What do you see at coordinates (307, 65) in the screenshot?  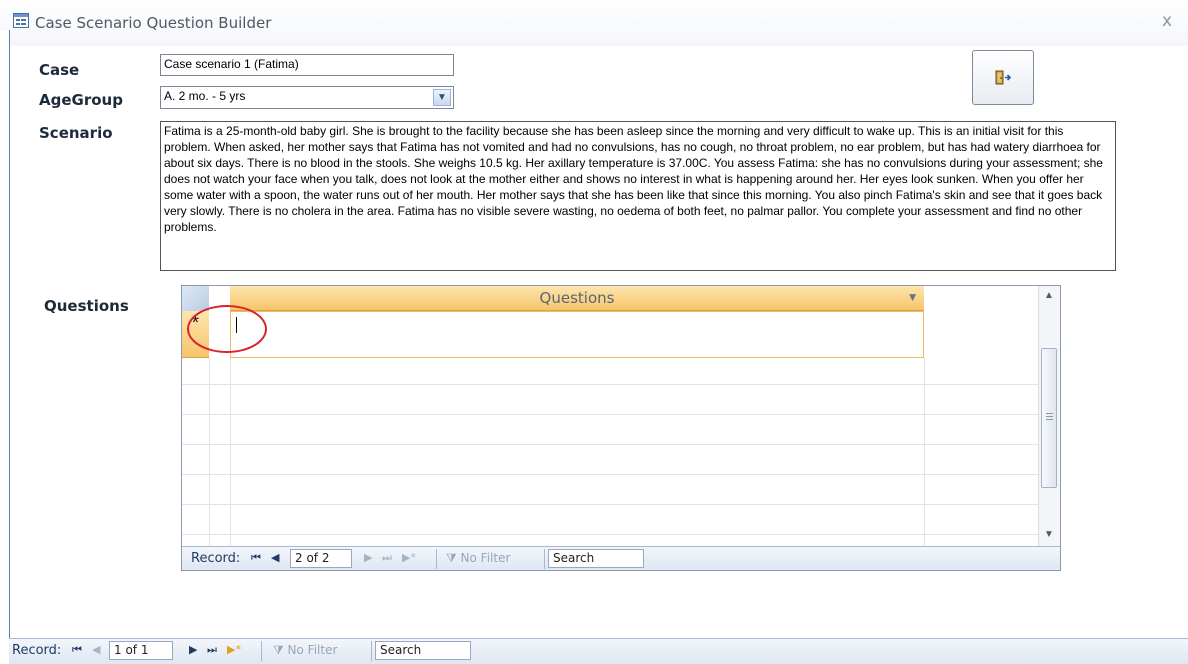 I see `case-field: Case scenario 1 (Fatima)` at bounding box center [307, 65].